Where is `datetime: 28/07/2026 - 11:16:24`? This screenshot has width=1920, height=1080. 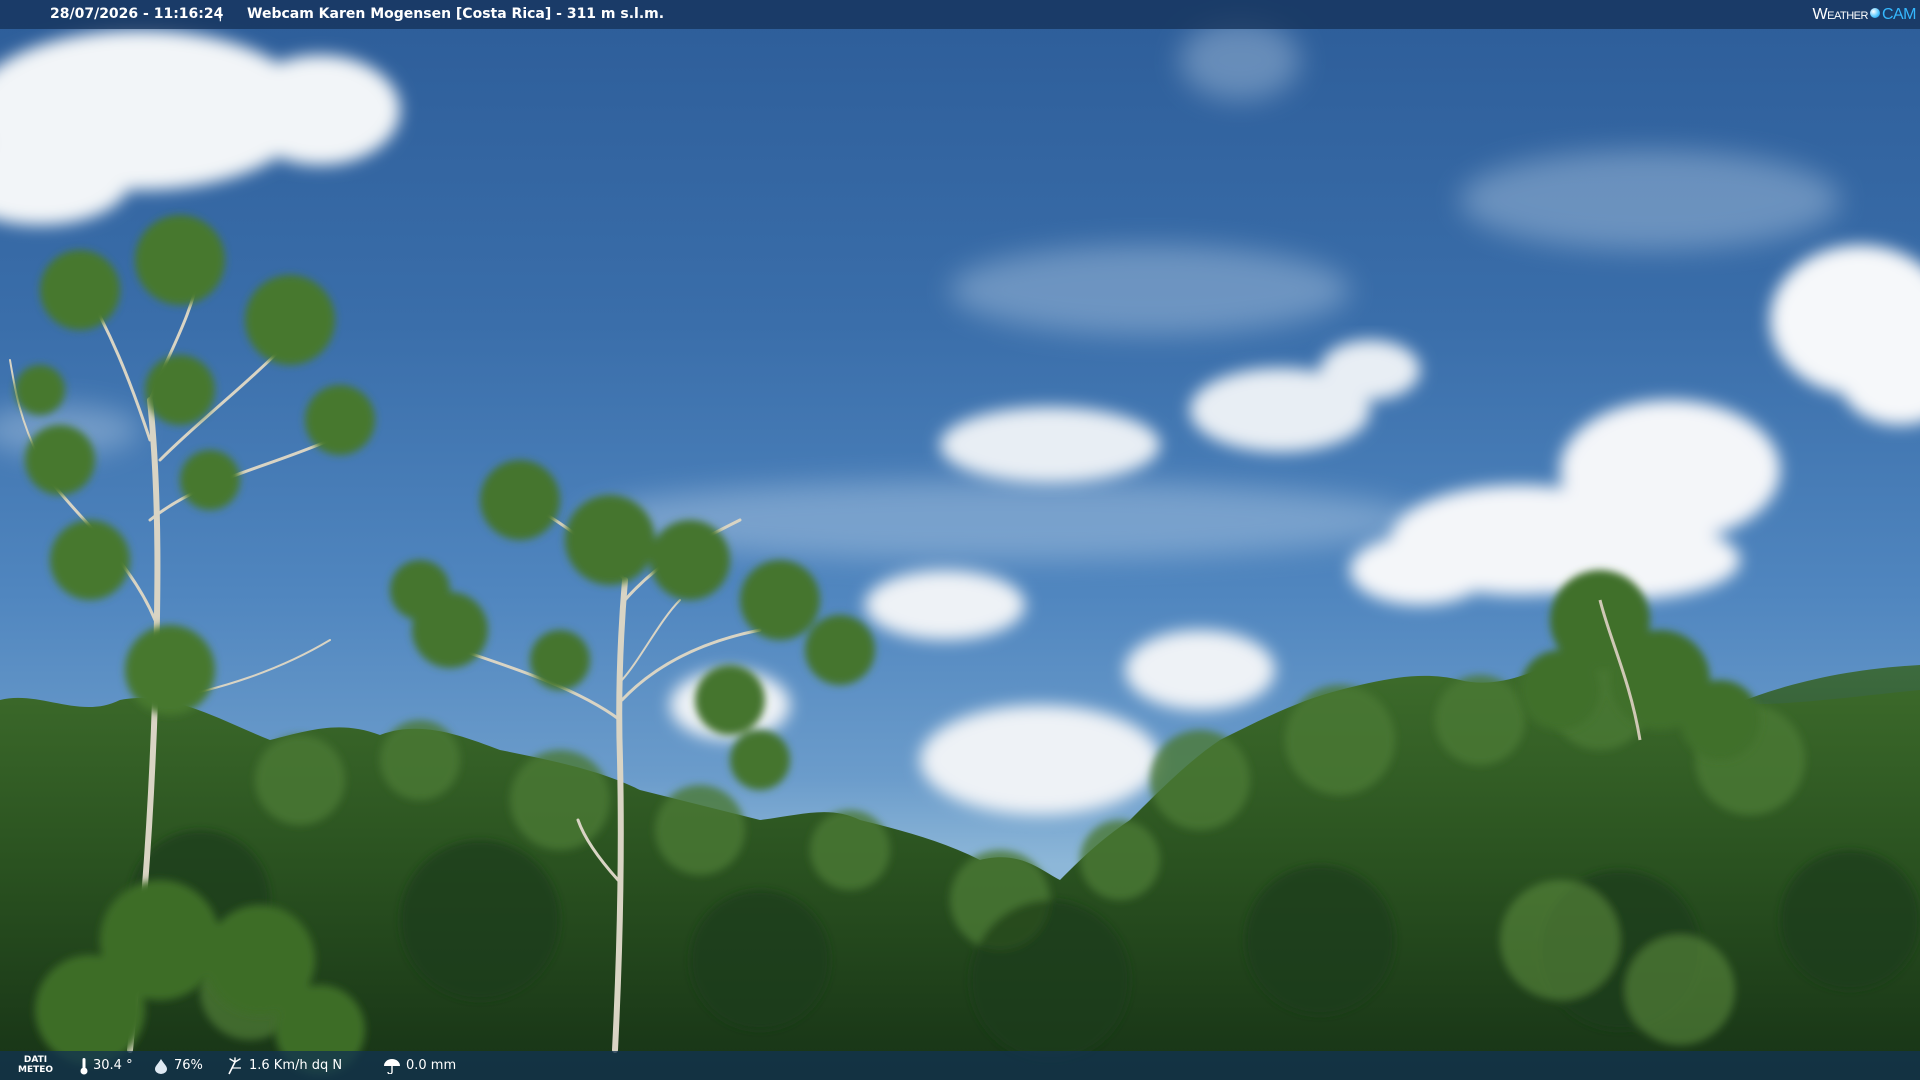 datetime: 28/07/2026 - 11:16:24 is located at coordinates (137, 14).